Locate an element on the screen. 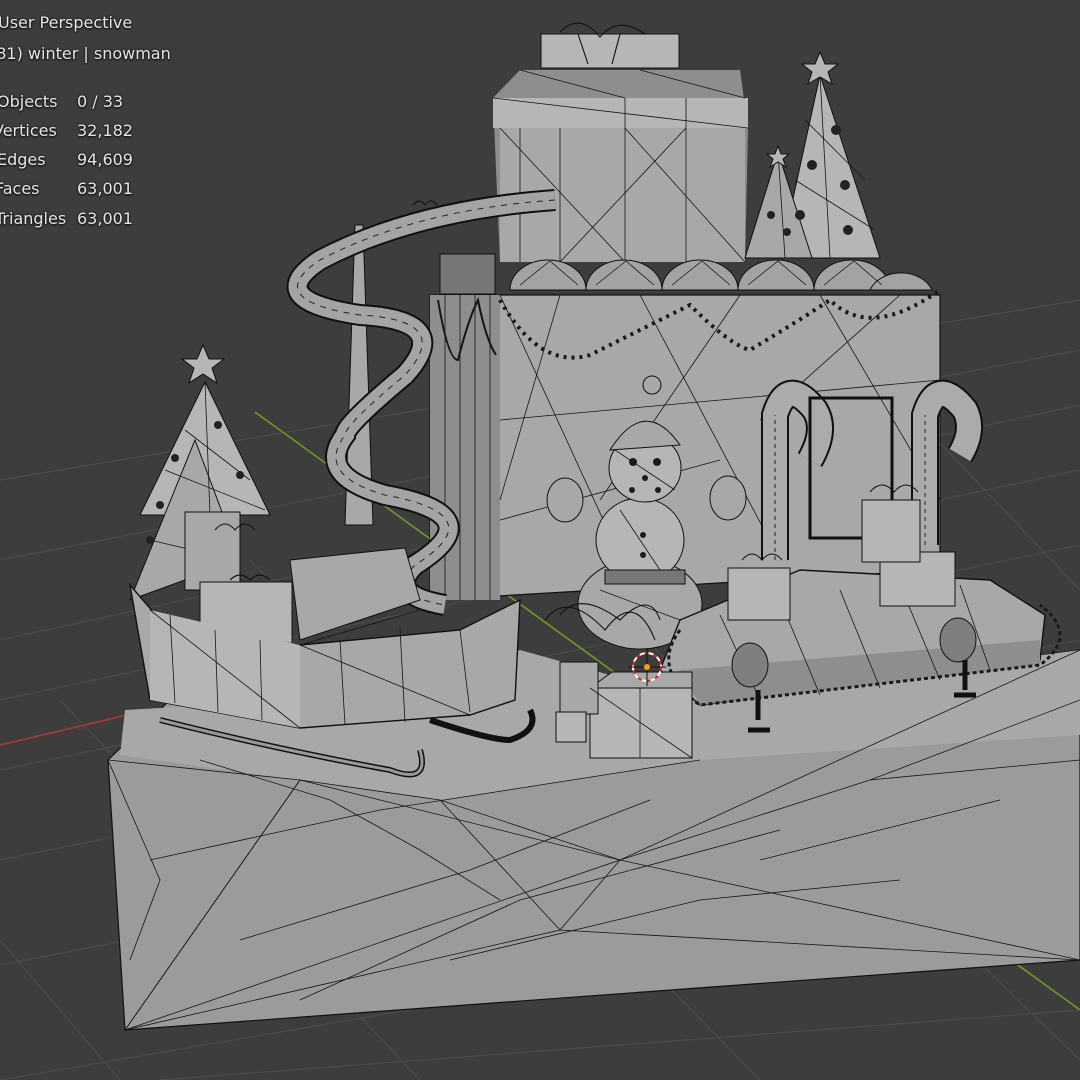  tall-gift-box-mesh is located at coordinates (620, 142).